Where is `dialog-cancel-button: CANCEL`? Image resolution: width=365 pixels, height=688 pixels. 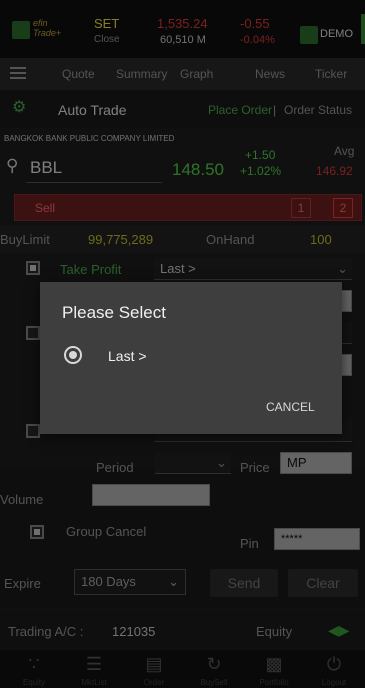 dialog-cancel-button: CANCEL is located at coordinates (290, 407).